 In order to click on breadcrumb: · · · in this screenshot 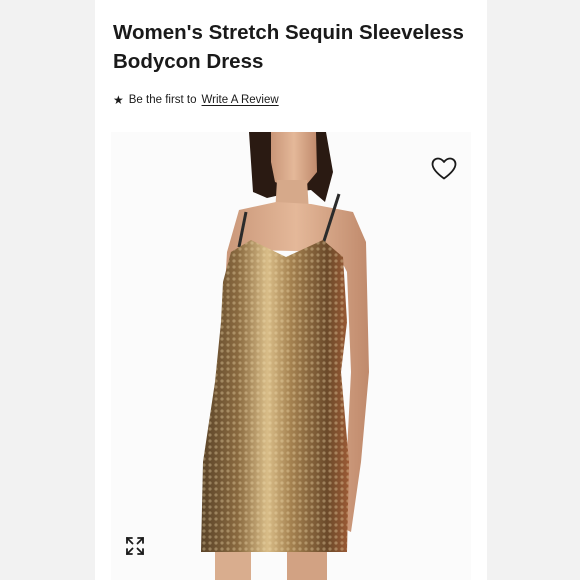, I will do `click(143, 2)`.